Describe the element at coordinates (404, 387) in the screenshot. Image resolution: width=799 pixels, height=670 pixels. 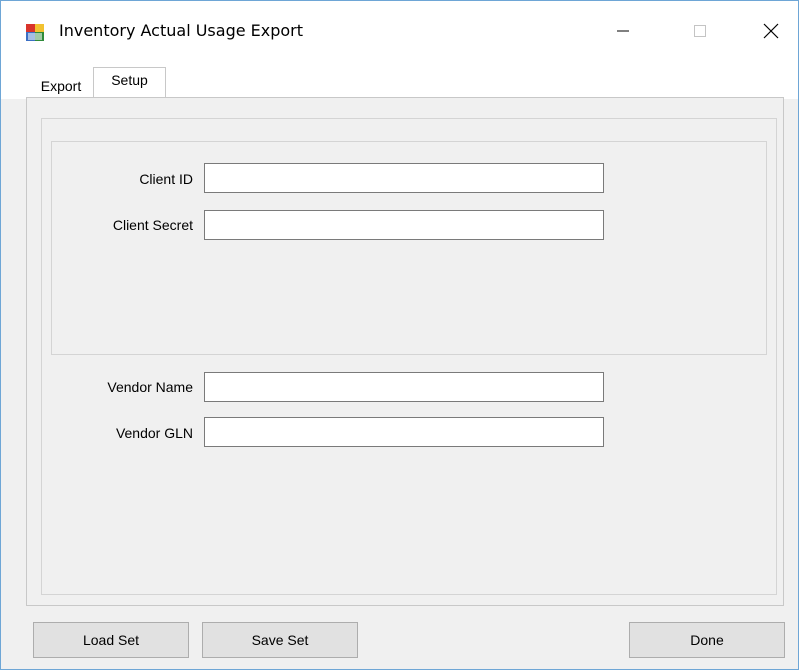
I see `vendor-name-field` at that location.